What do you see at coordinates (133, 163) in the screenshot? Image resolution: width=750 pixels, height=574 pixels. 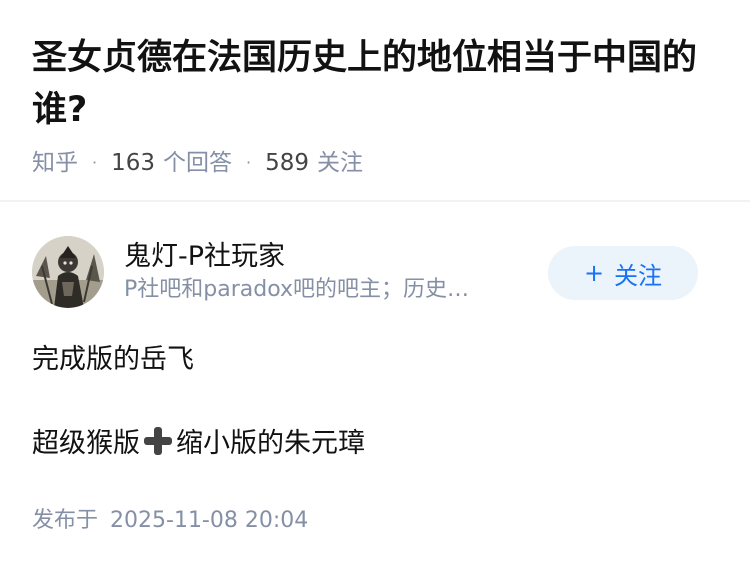 I see `answer-count: 163` at bounding box center [133, 163].